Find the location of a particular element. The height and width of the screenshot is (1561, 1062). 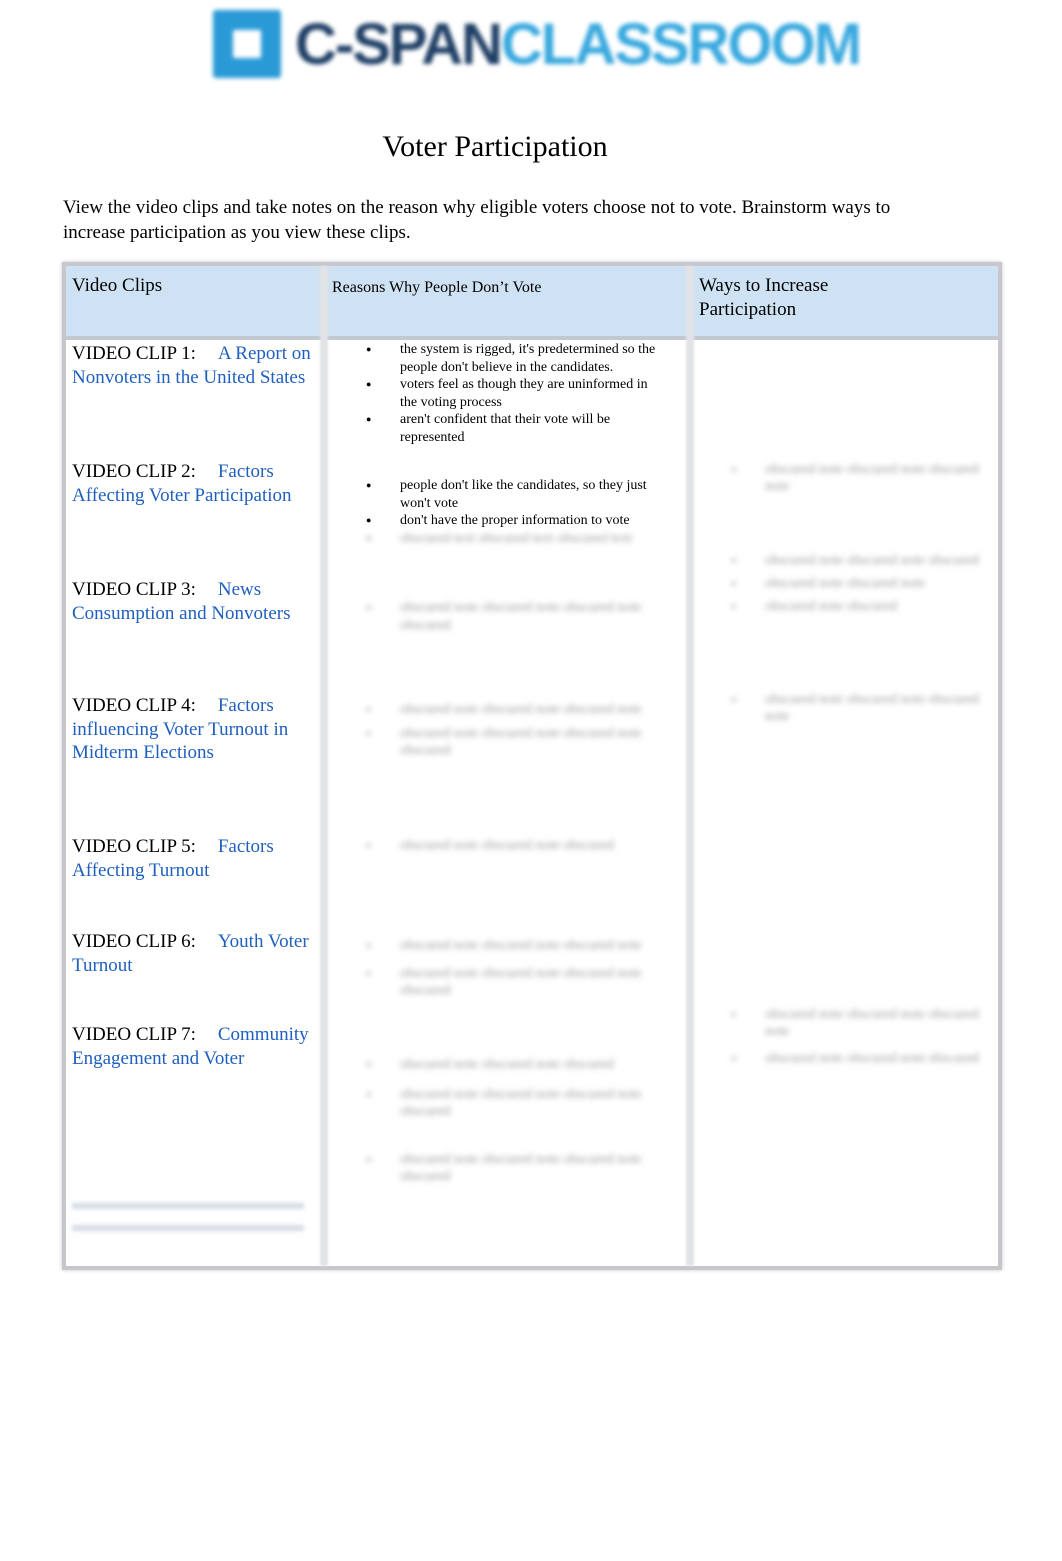

logo-mark-icon is located at coordinates (247, 44).